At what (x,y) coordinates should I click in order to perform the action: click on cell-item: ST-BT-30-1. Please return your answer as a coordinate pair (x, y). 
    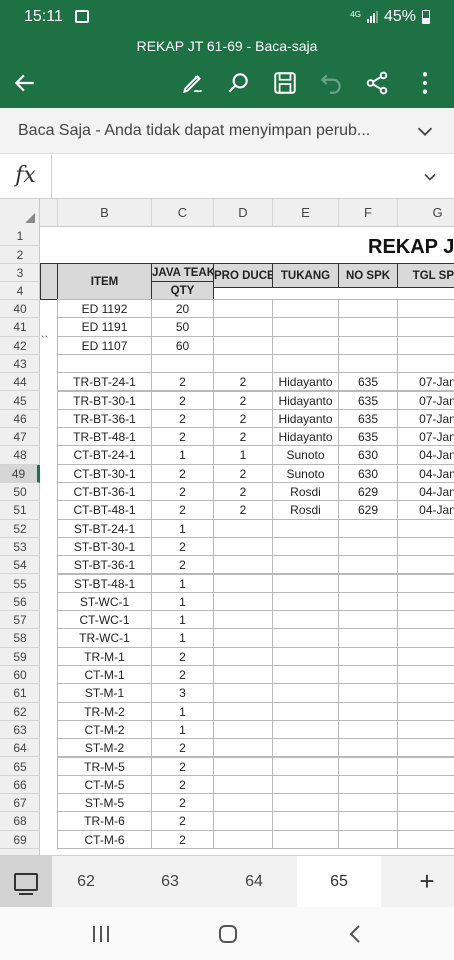
    Looking at the image, I should click on (104, 546).